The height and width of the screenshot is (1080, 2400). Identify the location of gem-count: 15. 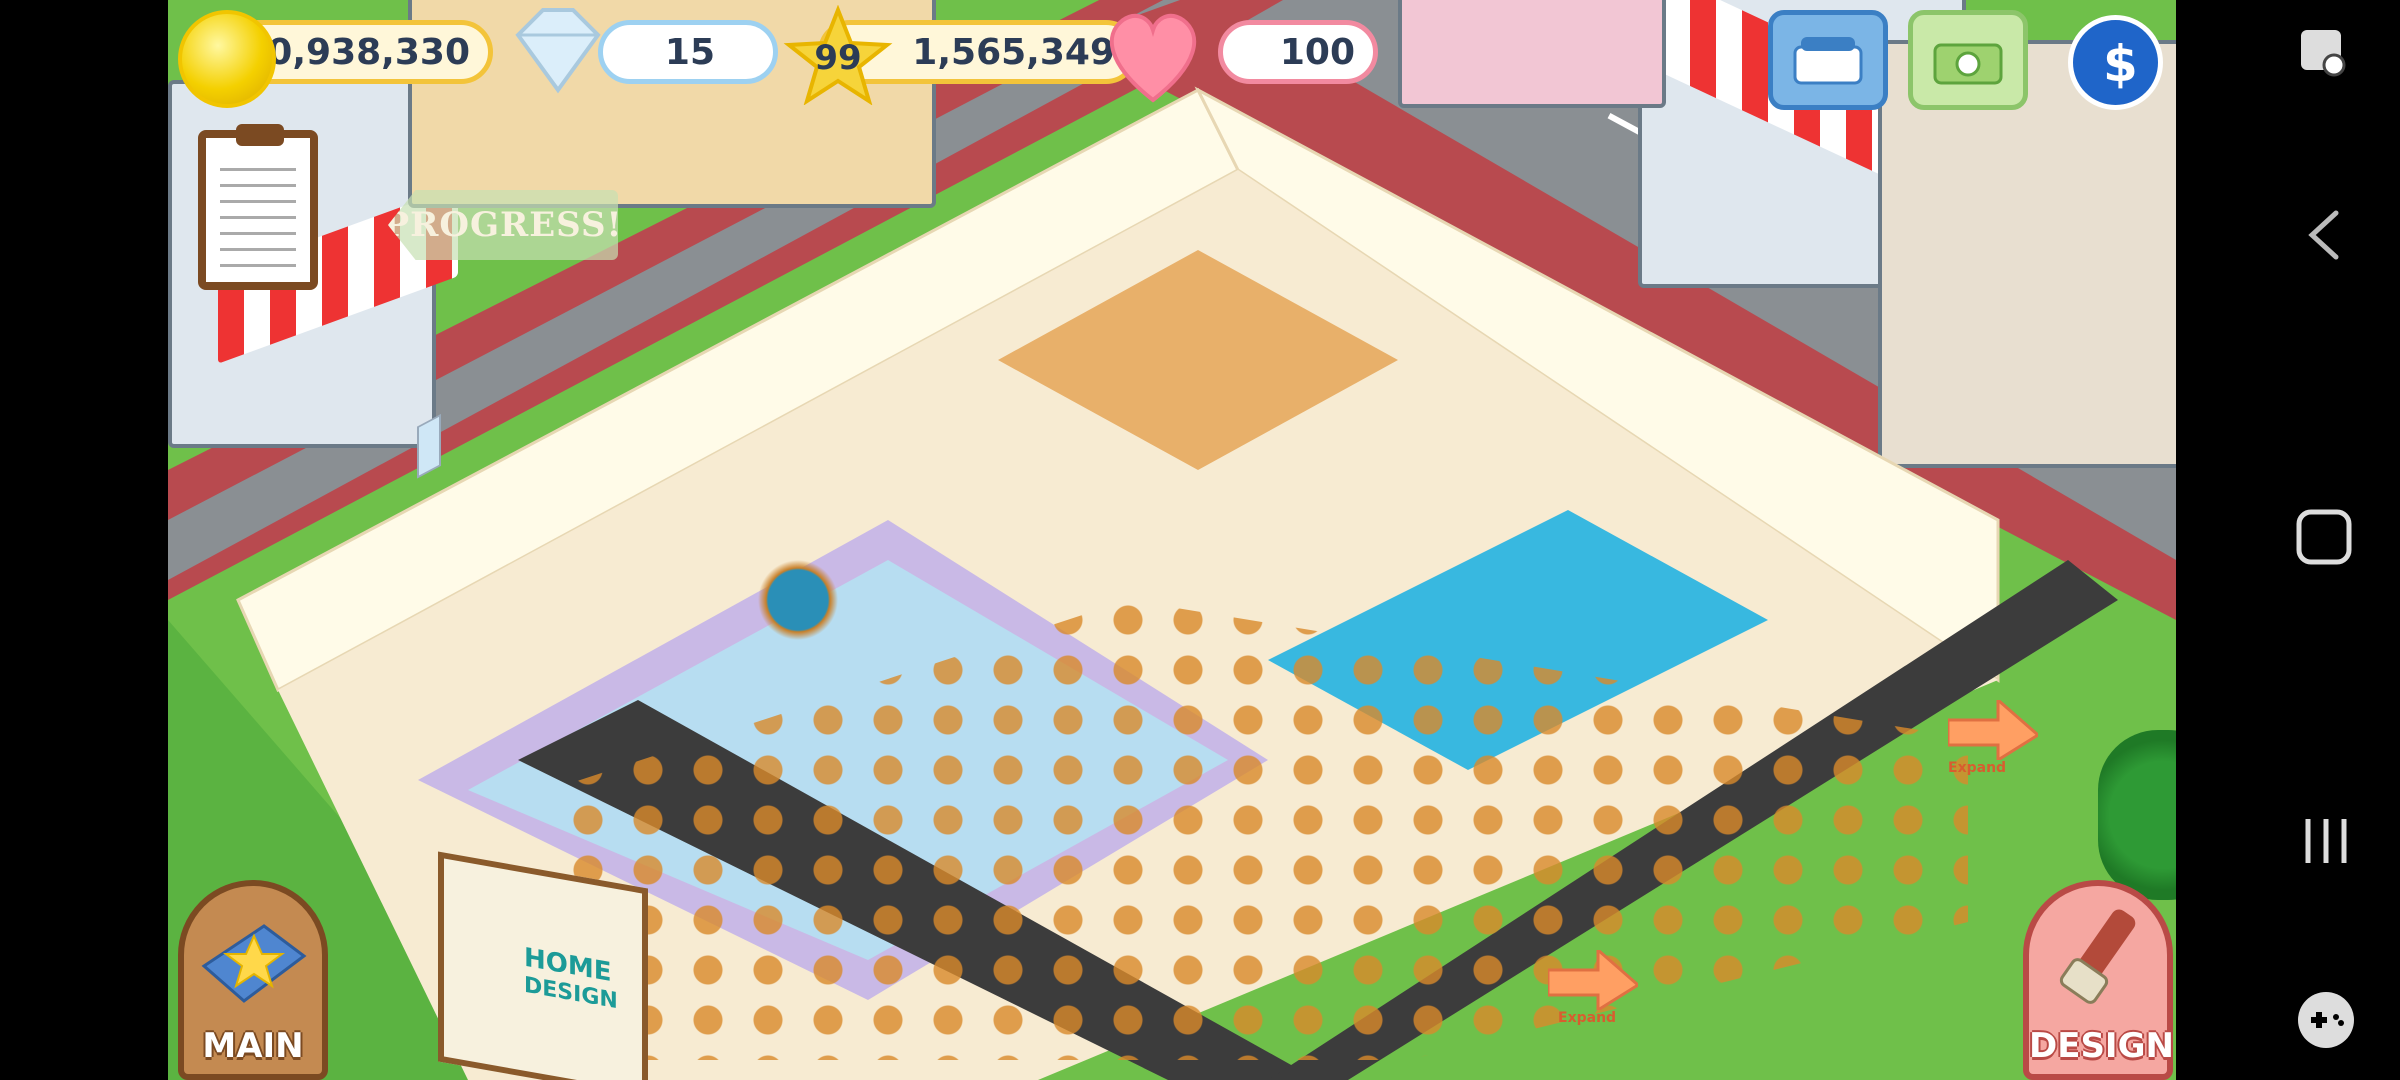
(689, 52).